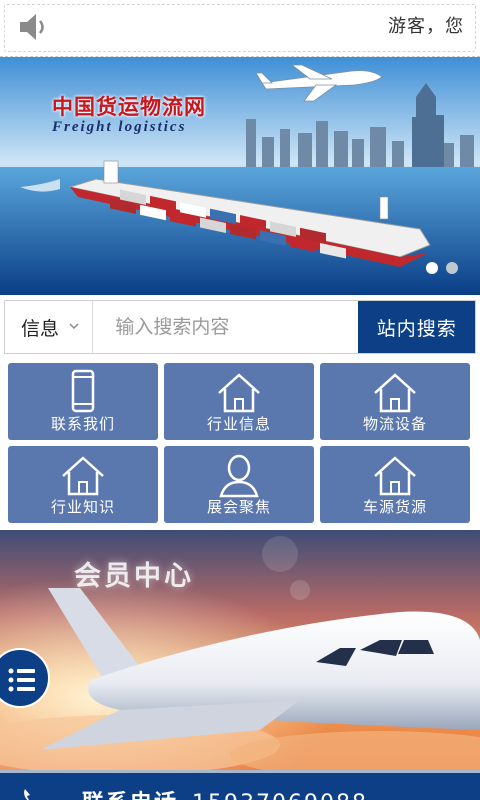 The width and height of the screenshot is (480, 800). I want to click on tile-industry-knowledge: 行业知识, so click(83, 484).